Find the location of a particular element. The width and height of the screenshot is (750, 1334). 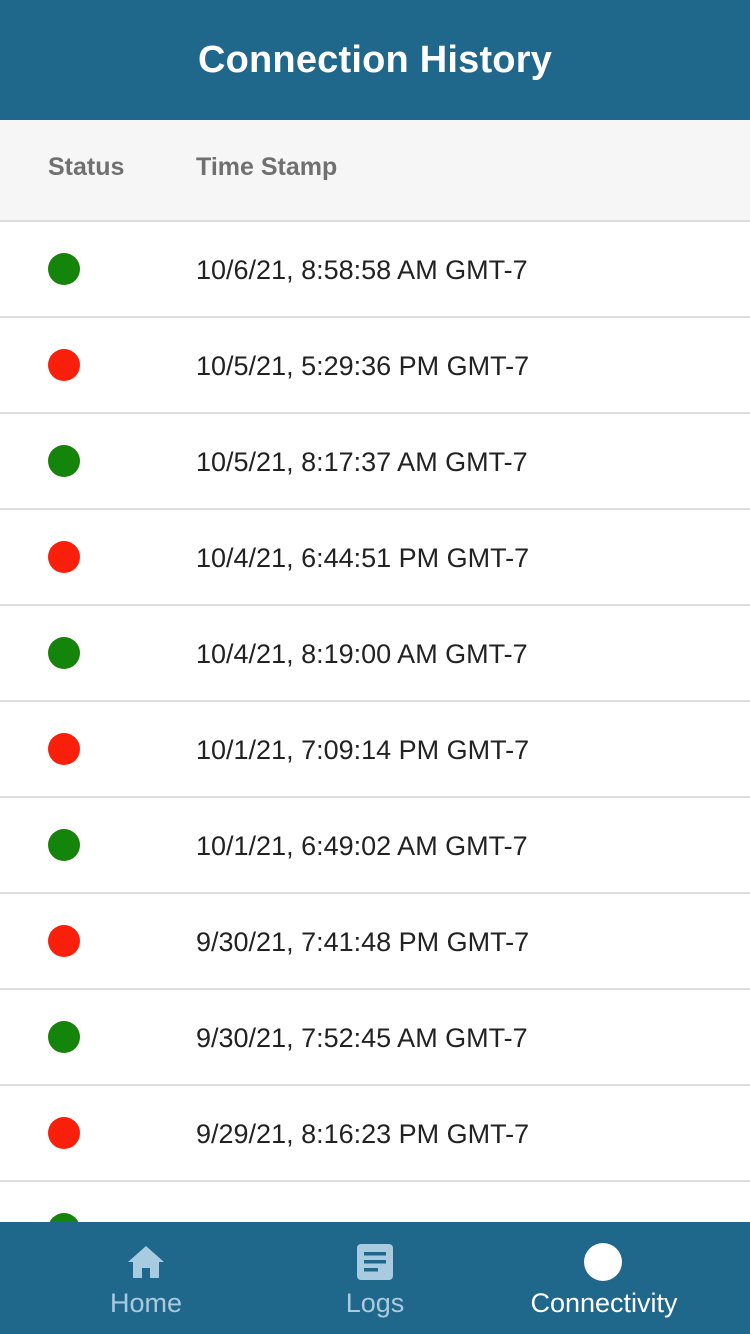

table-row: 10/4/21, 8:19:00 AM GMT-7 is located at coordinates (375, 654).